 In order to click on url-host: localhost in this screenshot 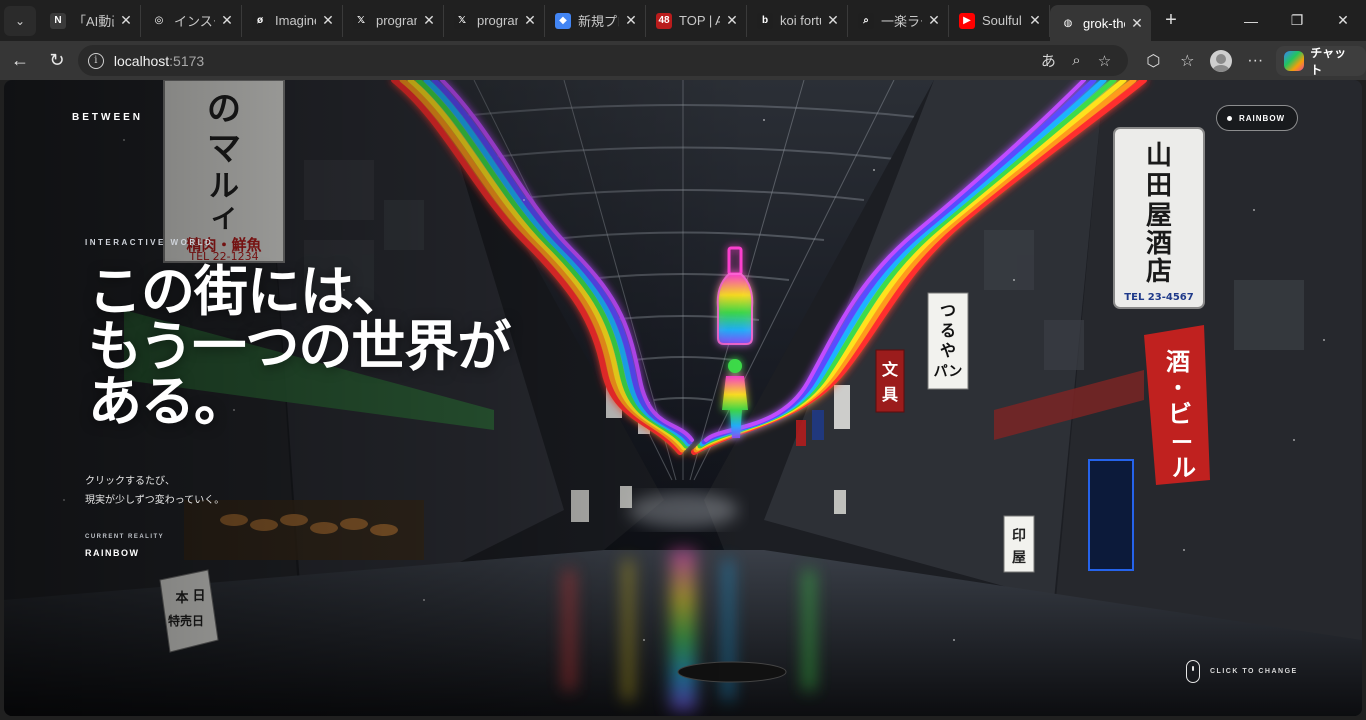, I will do `click(141, 60)`.